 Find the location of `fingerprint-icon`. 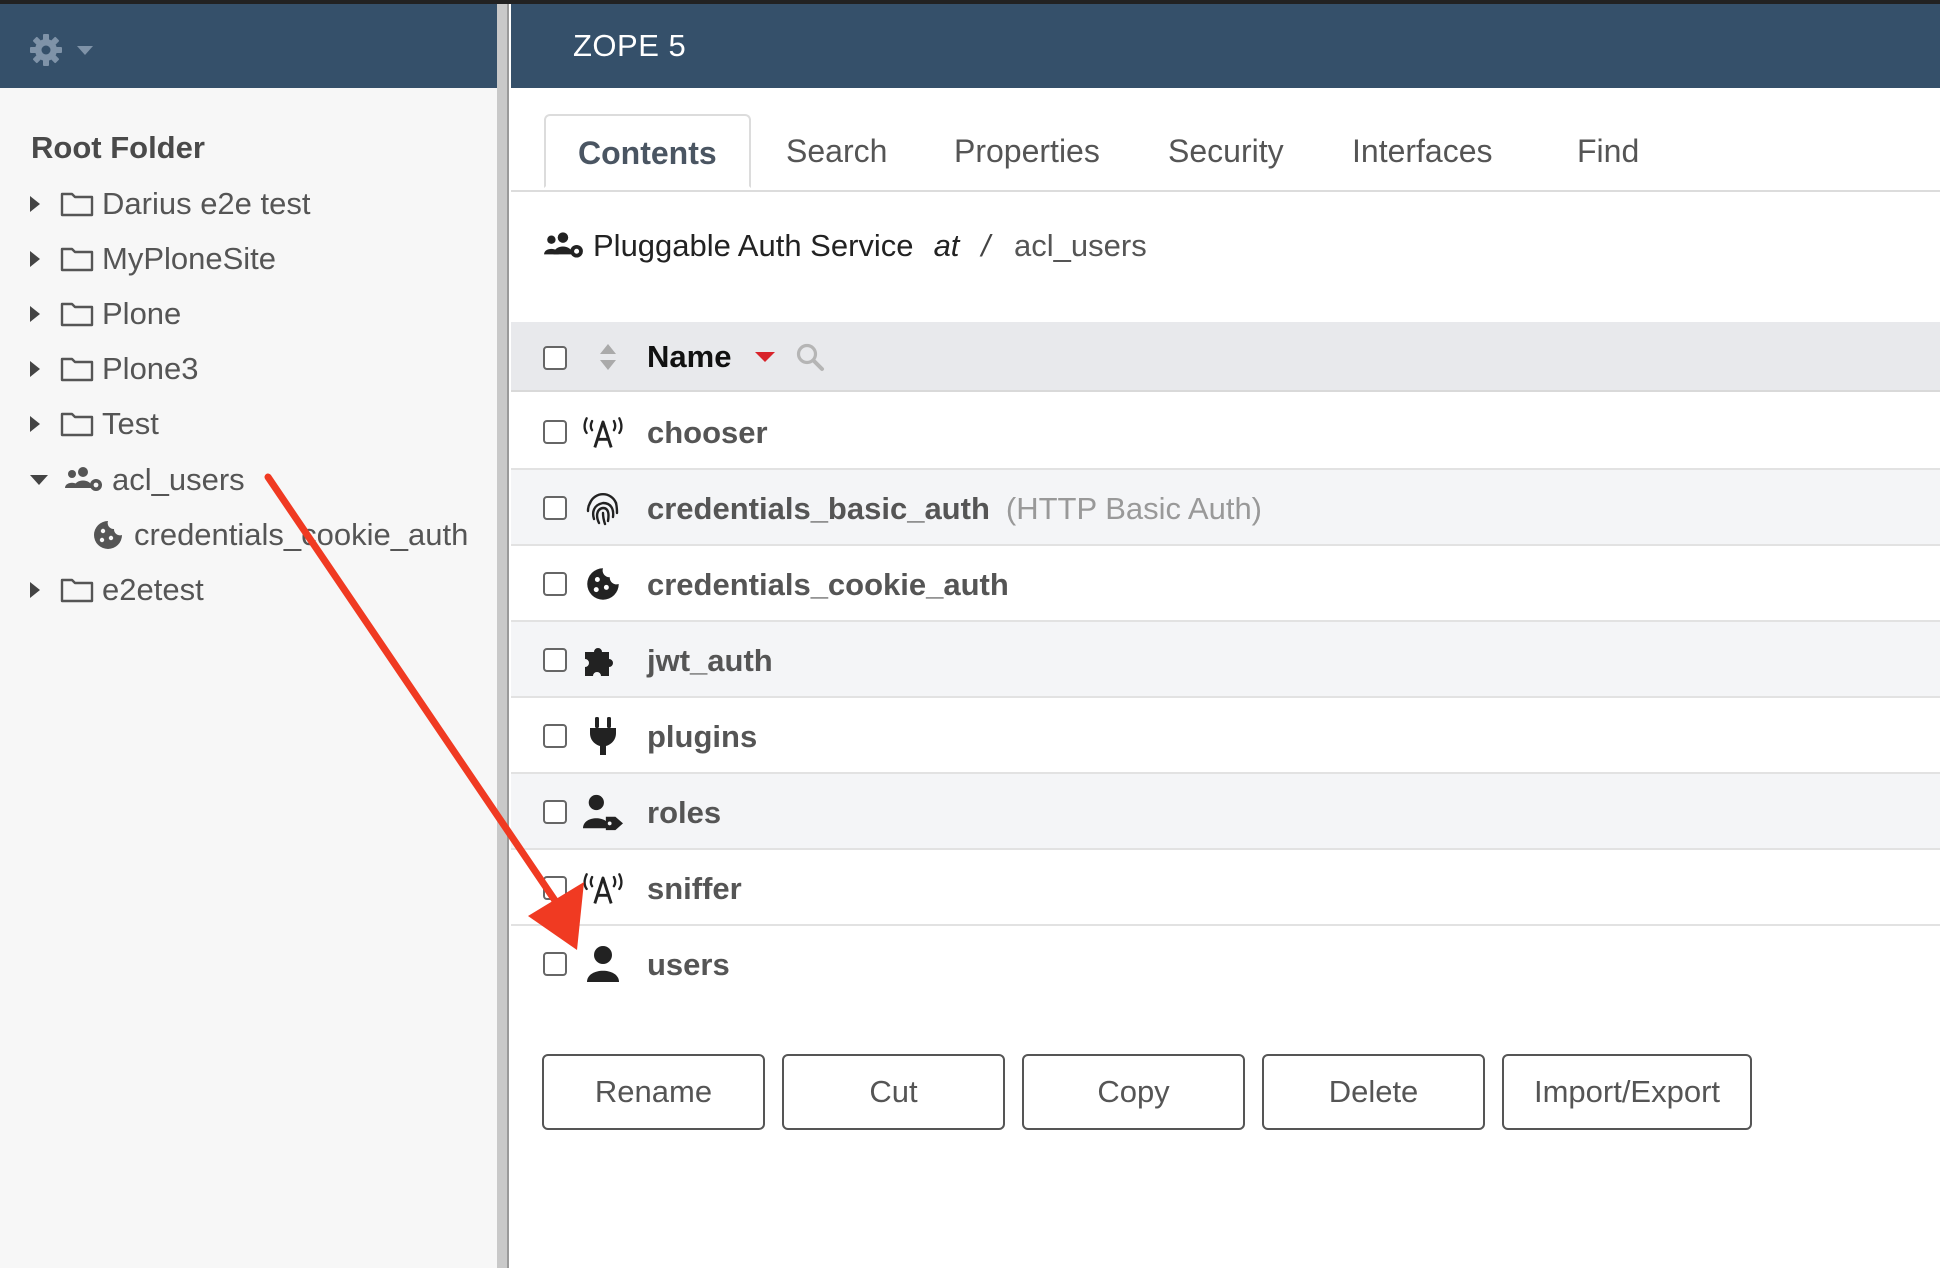

fingerprint-icon is located at coordinates (603, 508).